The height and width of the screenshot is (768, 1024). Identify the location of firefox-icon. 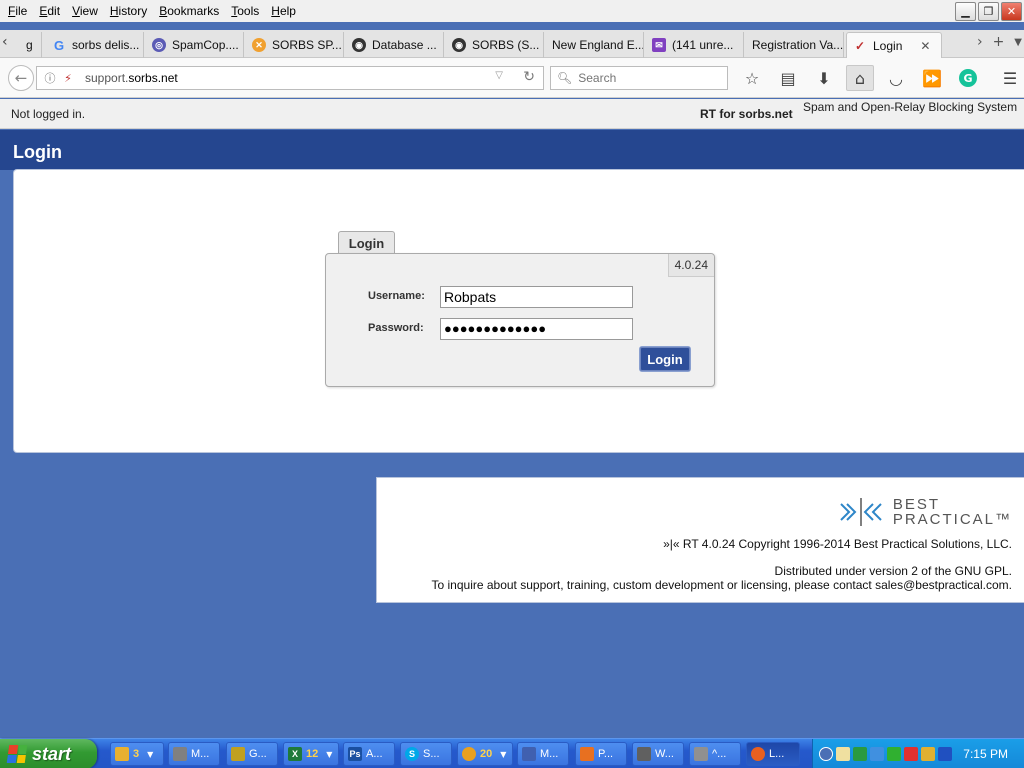
(758, 754).